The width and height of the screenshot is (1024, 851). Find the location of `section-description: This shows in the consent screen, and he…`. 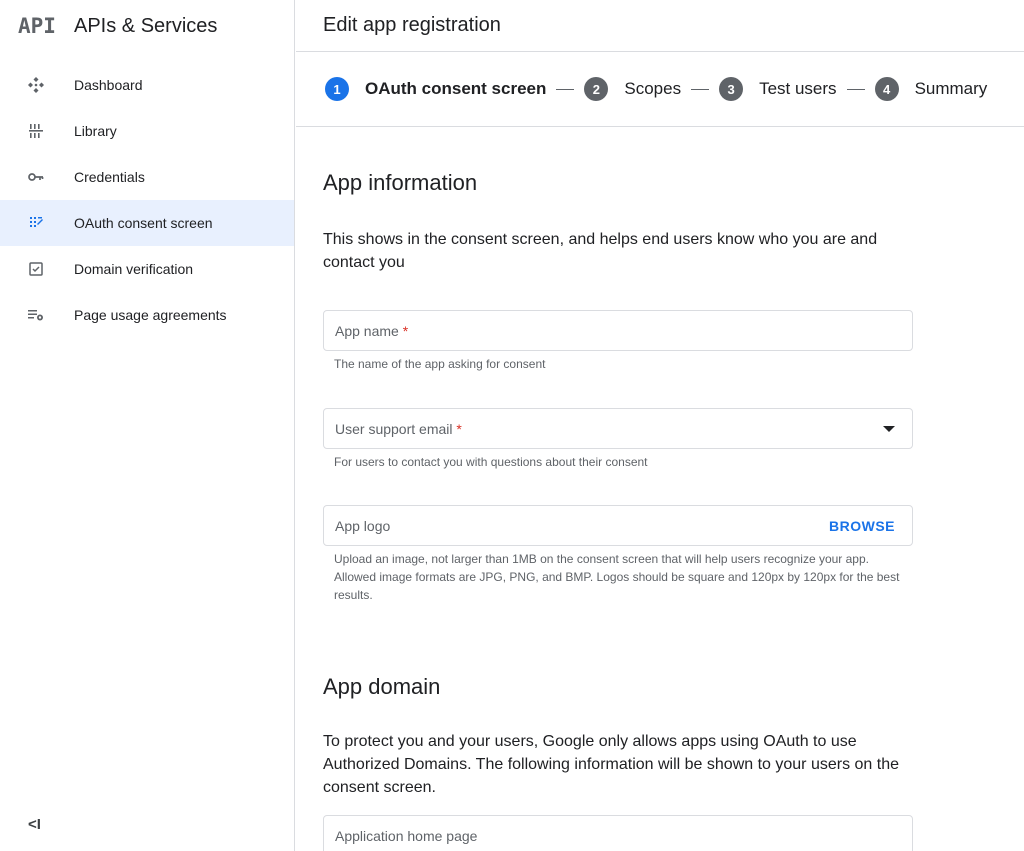

section-description: This shows in the consent screen, and he… is located at coordinates (600, 251).